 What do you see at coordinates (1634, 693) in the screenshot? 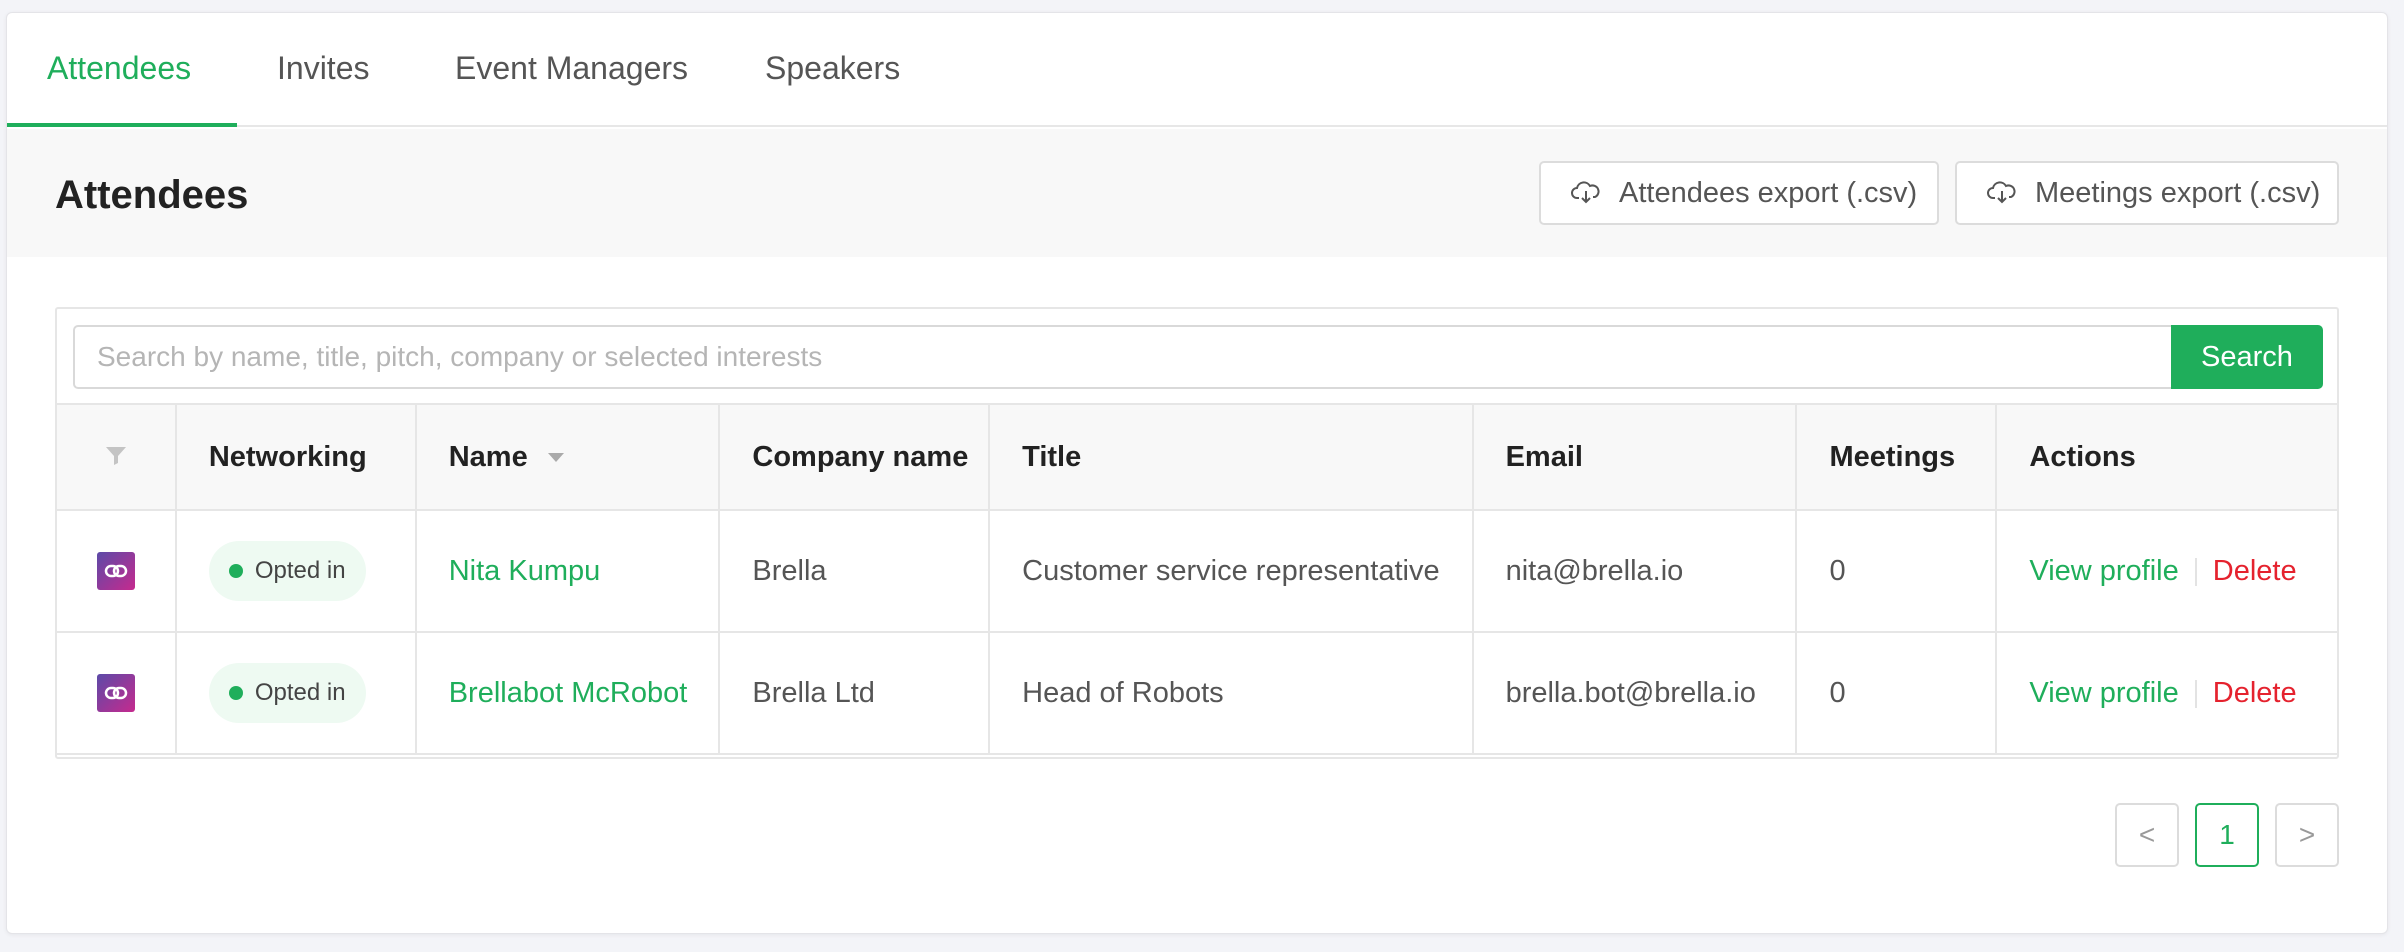
I see `email-cell: brella.bot@brella.io` at bounding box center [1634, 693].